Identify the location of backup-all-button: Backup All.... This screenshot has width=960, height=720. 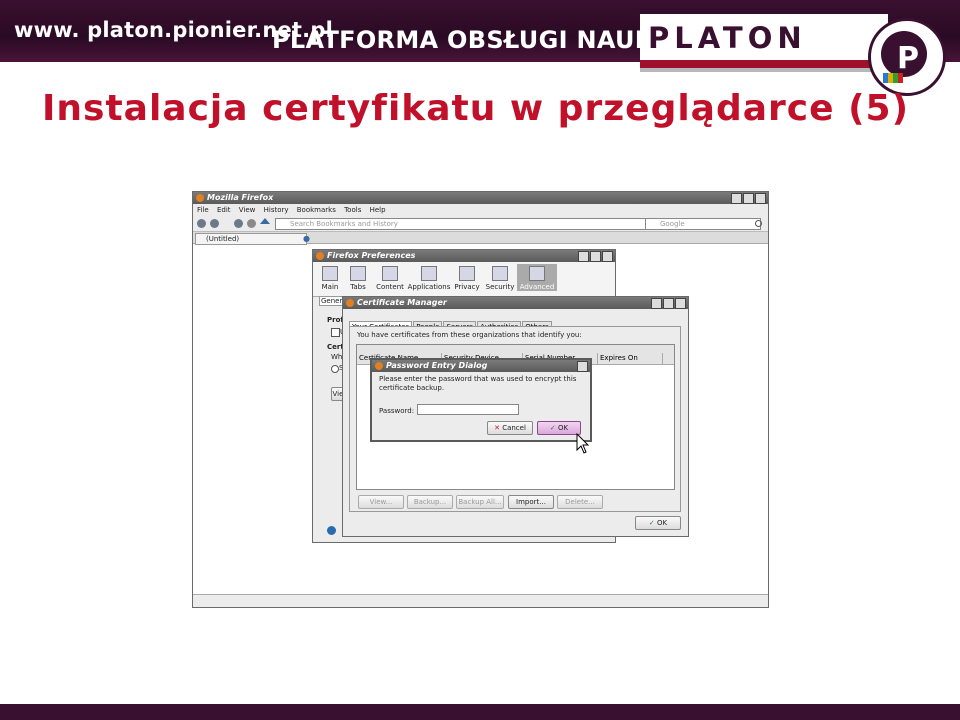
(480, 502).